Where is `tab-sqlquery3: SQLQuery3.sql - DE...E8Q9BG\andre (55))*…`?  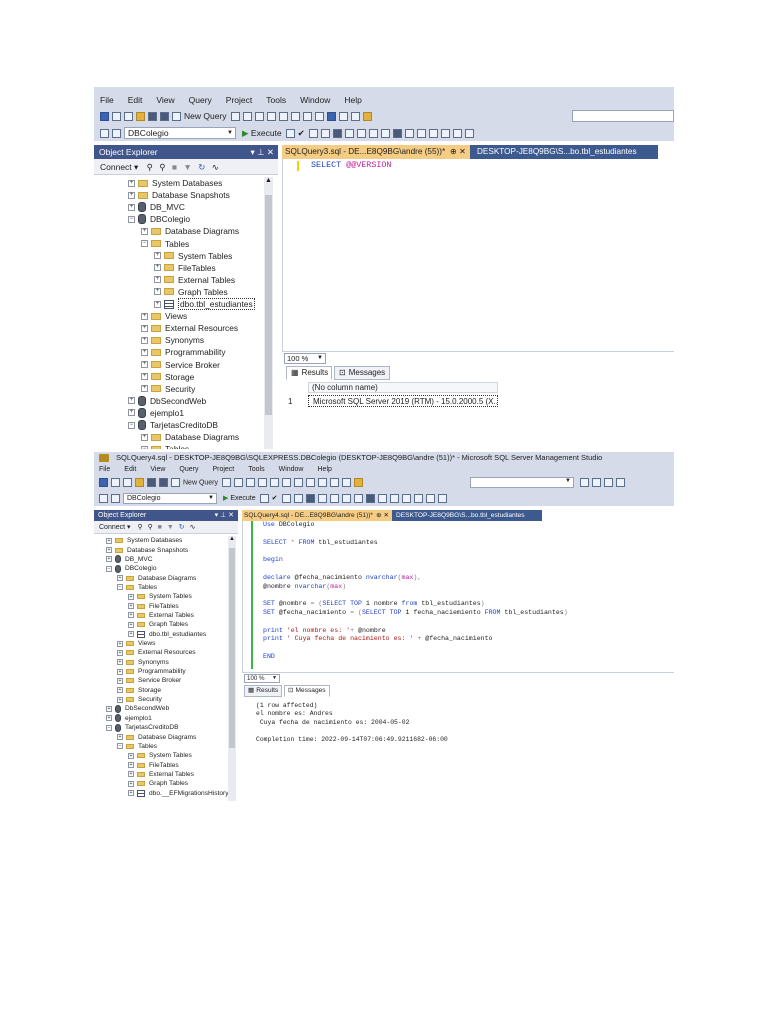 tab-sqlquery3: SQLQuery3.sql - DE...E8Q9BG\andre (55))*… is located at coordinates (376, 152).